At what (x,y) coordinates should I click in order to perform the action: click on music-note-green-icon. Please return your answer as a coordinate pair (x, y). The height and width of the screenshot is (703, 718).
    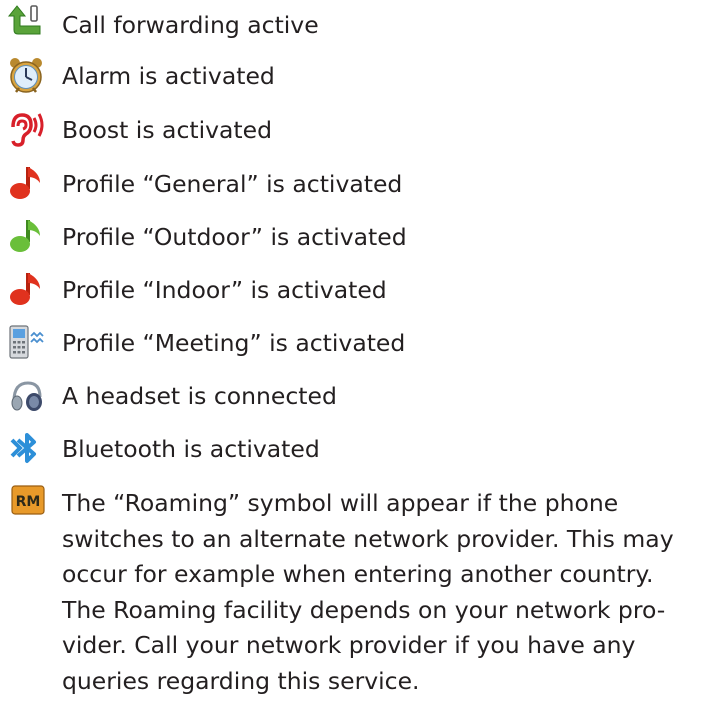
    Looking at the image, I should click on (26, 236).